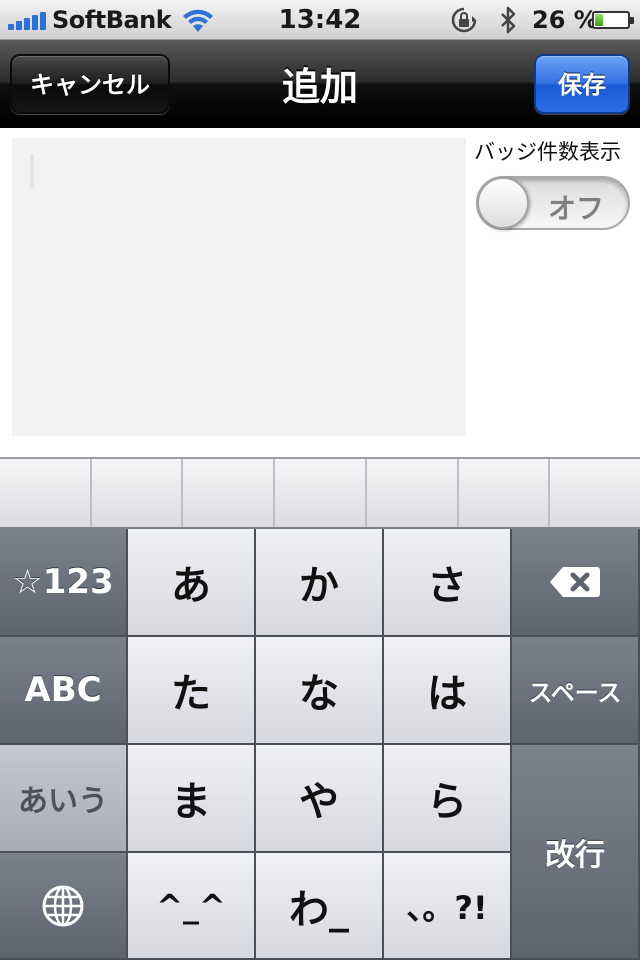 This screenshot has width=640, height=960. I want to click on key-na: な, so click(320, 691).